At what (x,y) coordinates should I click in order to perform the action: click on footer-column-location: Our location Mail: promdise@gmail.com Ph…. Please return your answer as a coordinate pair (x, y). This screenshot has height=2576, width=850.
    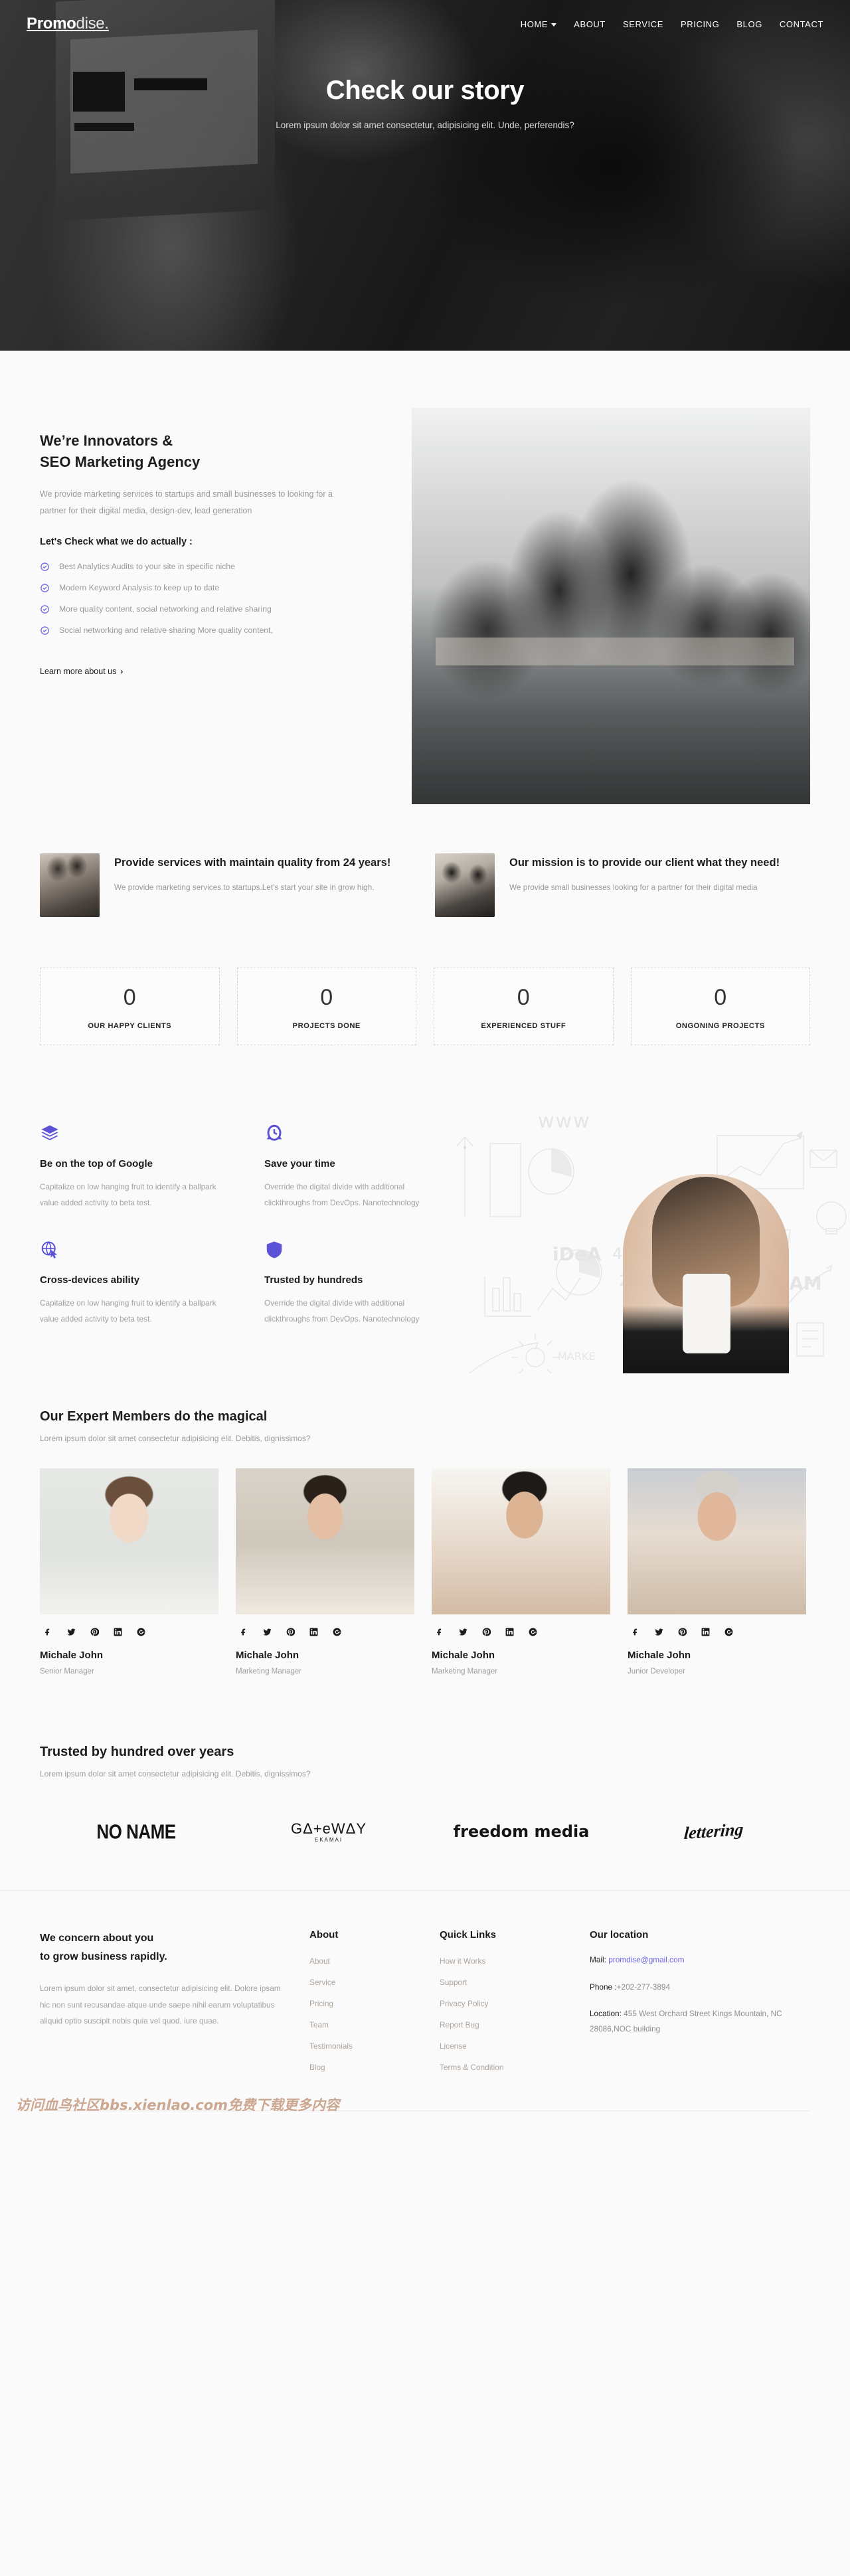
    Looking at the image, I should click on (696, 2006).